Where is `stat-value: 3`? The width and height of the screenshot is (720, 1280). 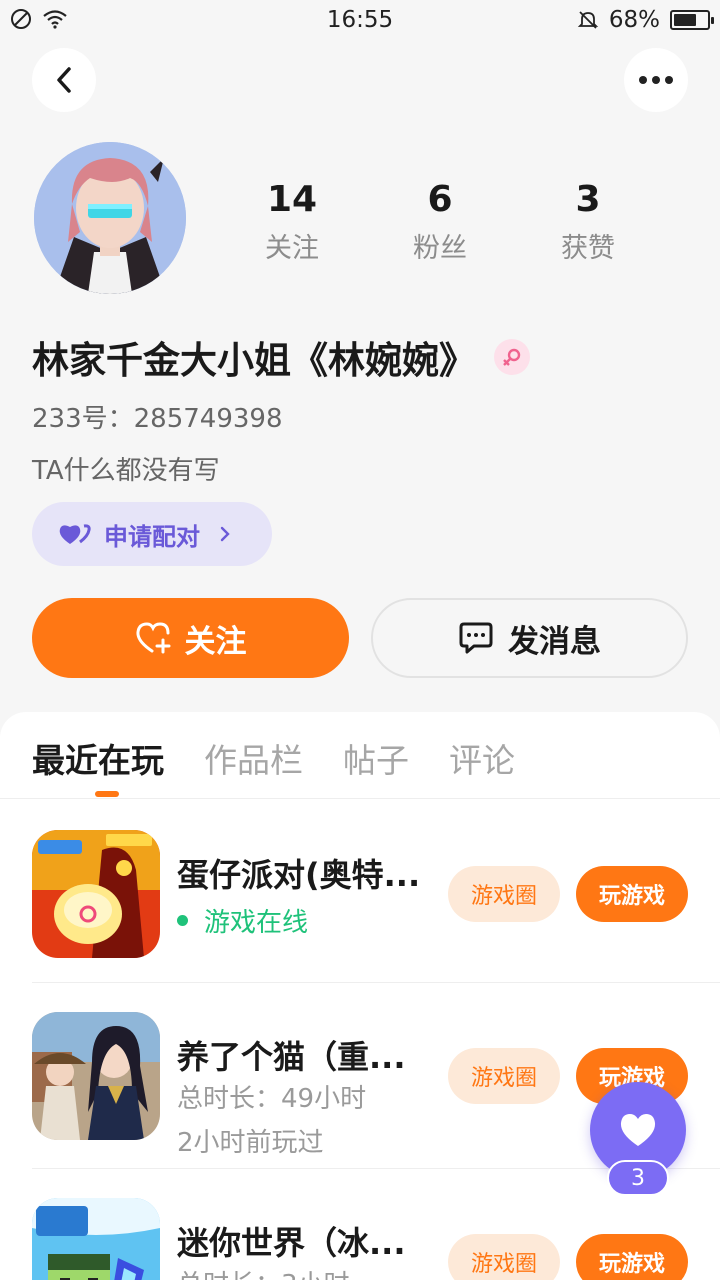 stat-value: 3 is located at coordinates (588, 199).